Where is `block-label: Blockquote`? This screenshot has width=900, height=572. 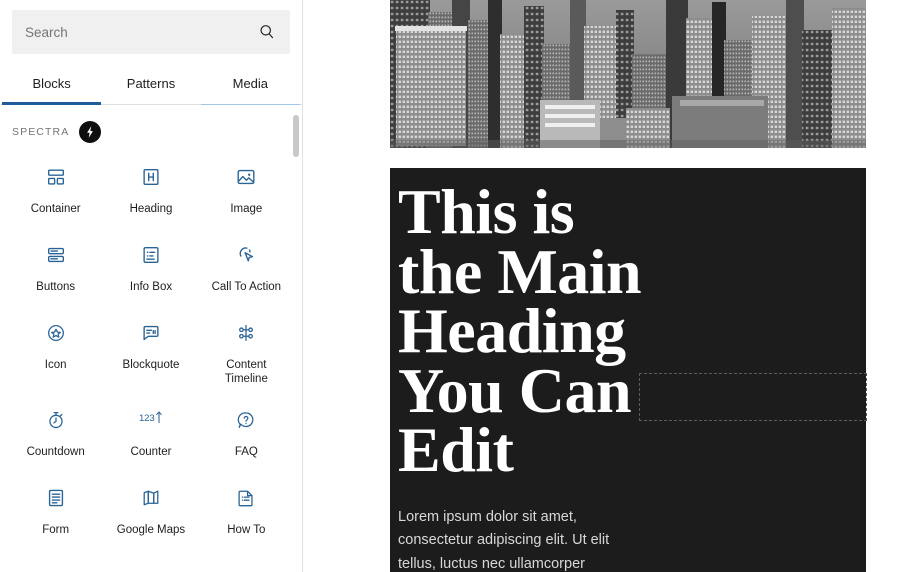
block-label: Blockquote is located at coordinates (151, 365).